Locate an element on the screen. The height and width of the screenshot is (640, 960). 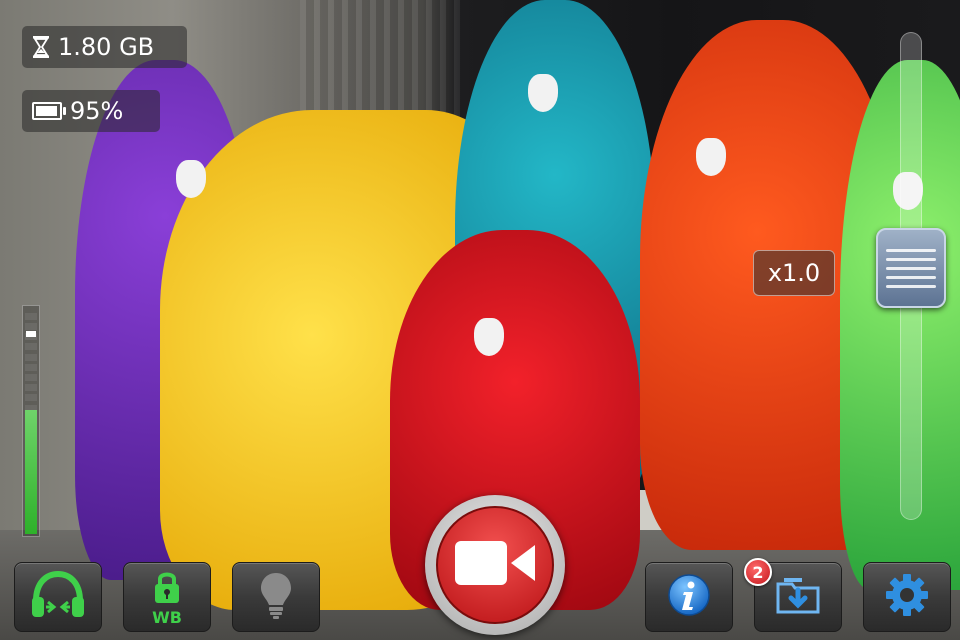
audio-level-meter is located at coordinates (31, 421).